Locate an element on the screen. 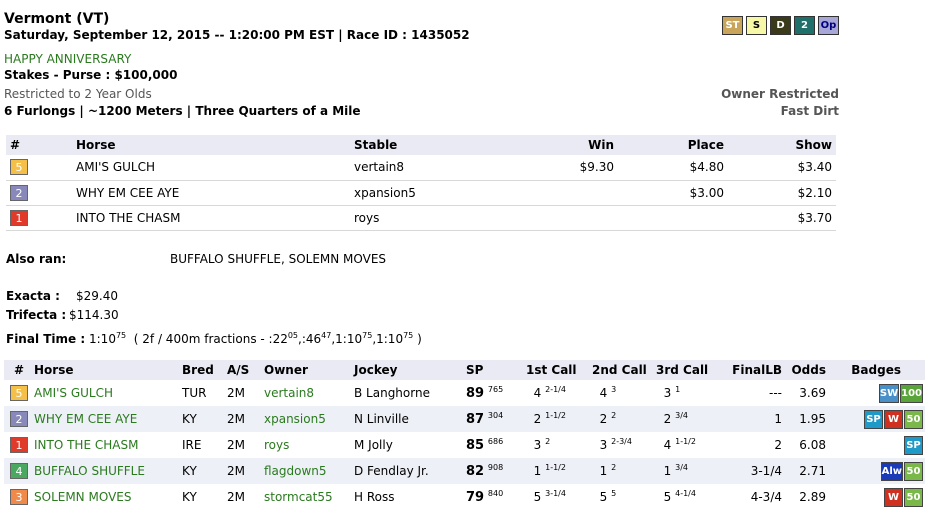  surface: Fast Dirt is located at coordinates (809, 111).